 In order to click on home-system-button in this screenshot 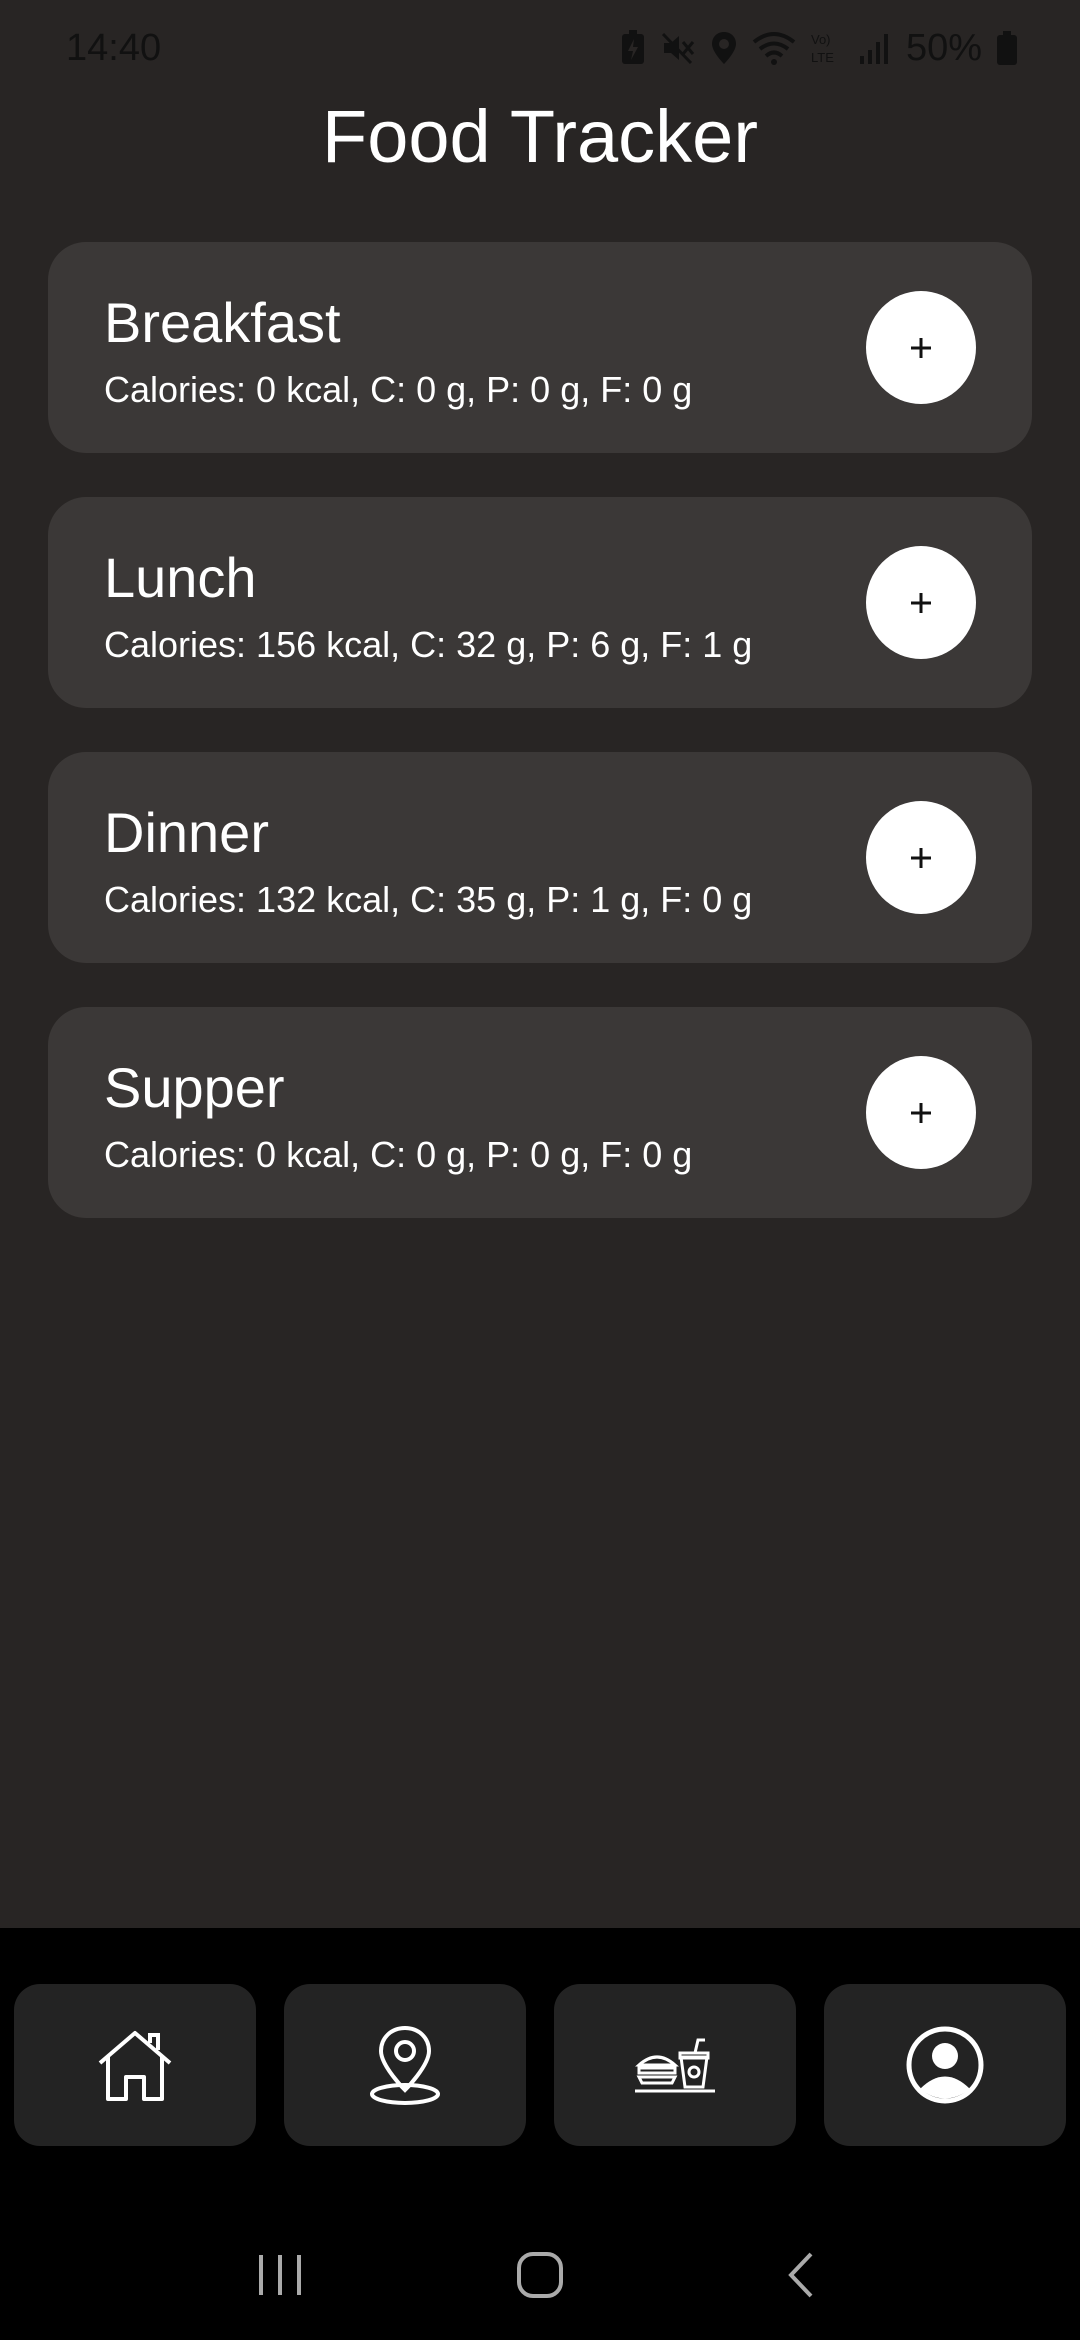, I will do `click(540, 2275)`.